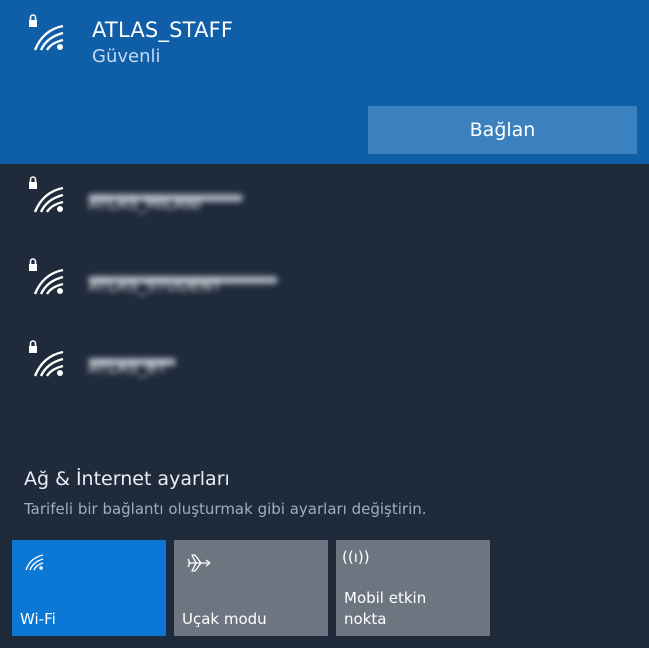 The height and width of the screenshot is (648, 649). Describe the element at coordinates (502, 130) in the screenshot. I see `connect-button: Bağlan` at that location.